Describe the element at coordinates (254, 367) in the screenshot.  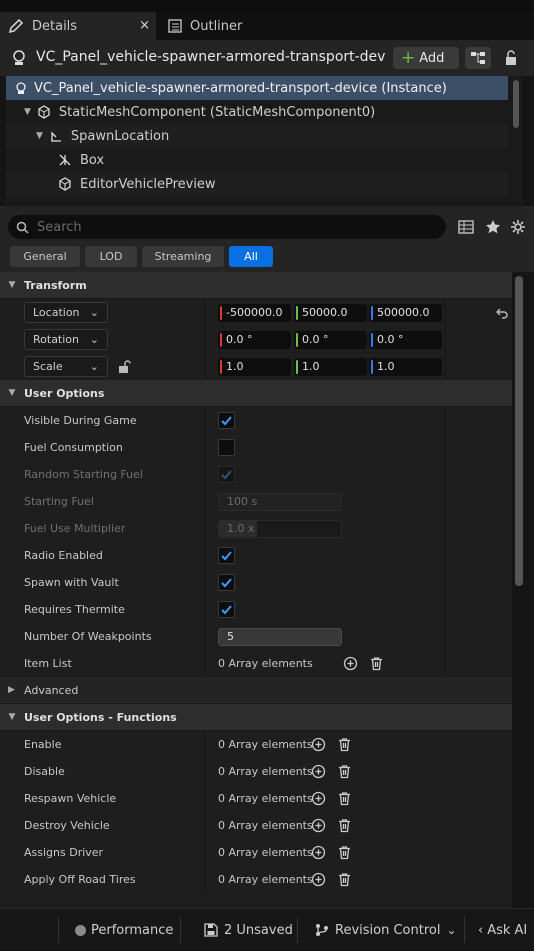
I see `scale-x-field: 1.0` at that location.